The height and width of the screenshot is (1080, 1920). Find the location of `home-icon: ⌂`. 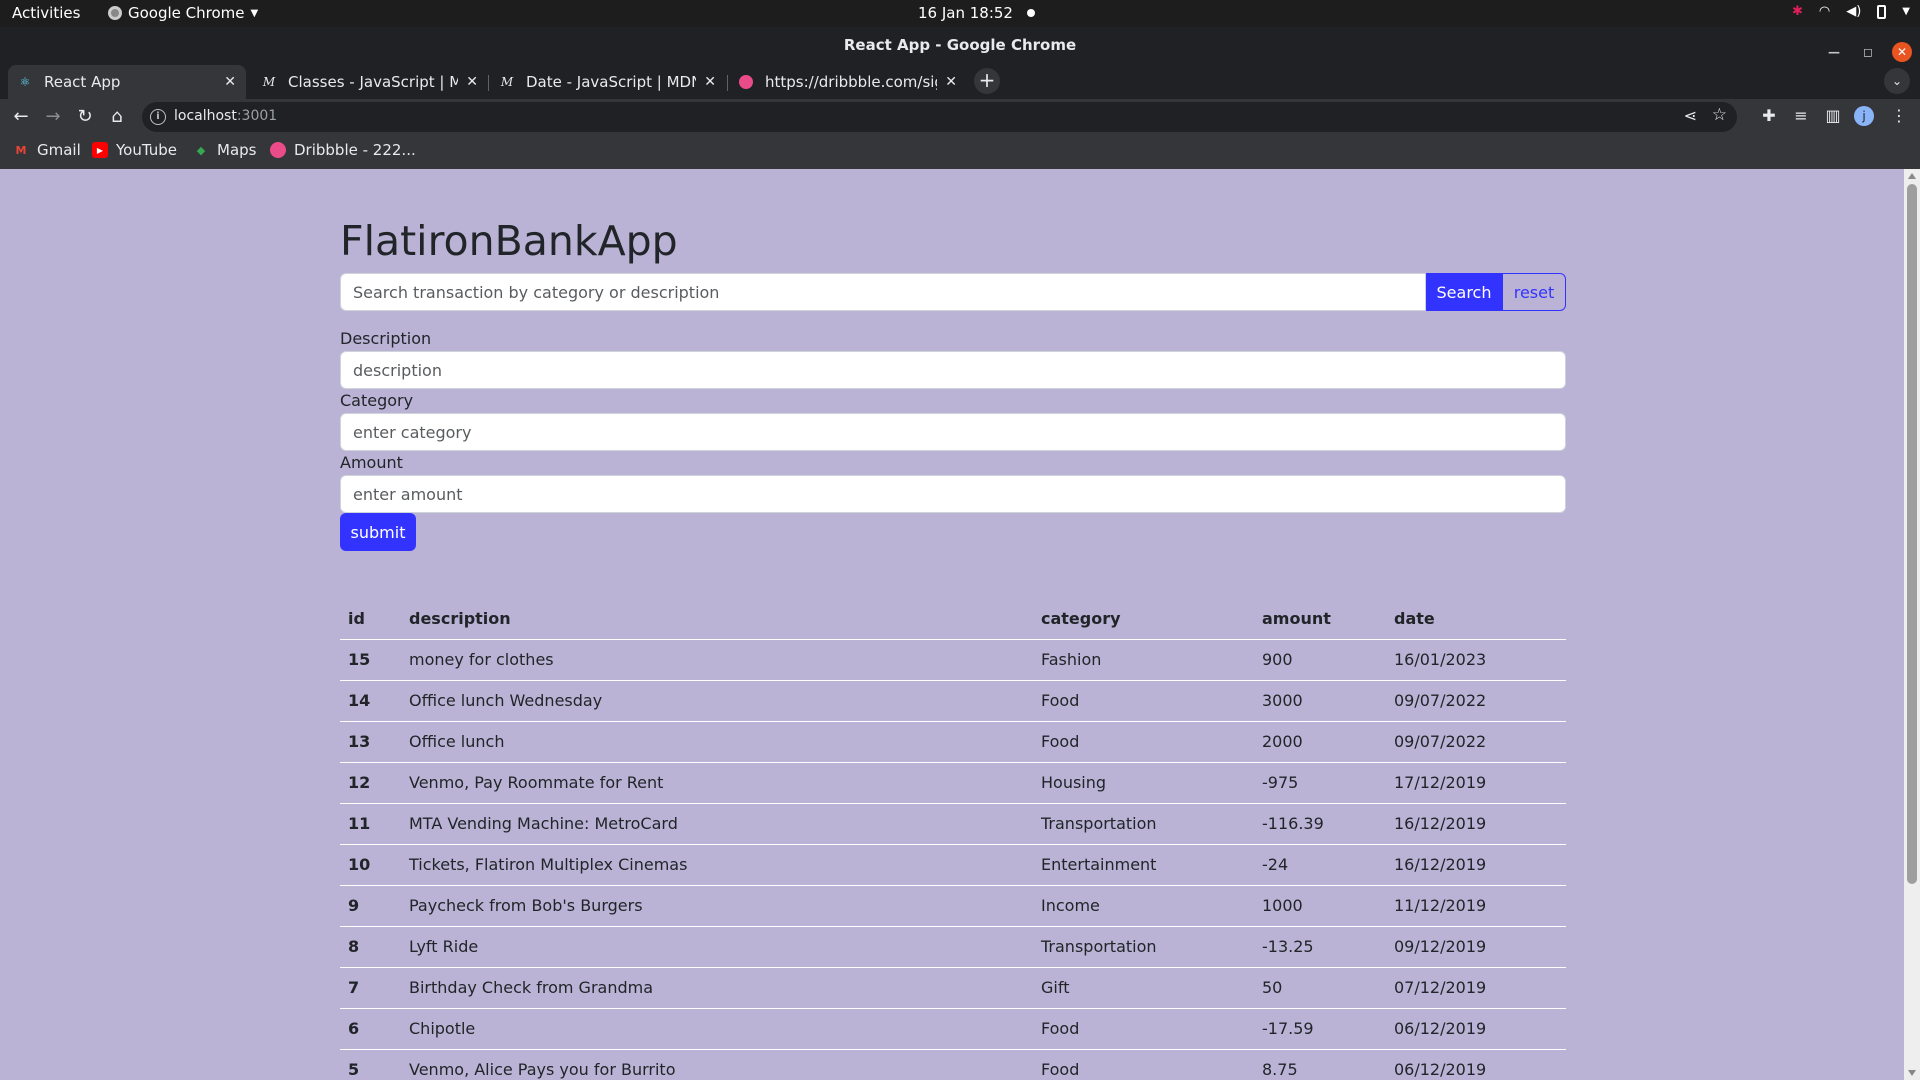

home-icon: ⌂ is located at coordinates (117, 117).